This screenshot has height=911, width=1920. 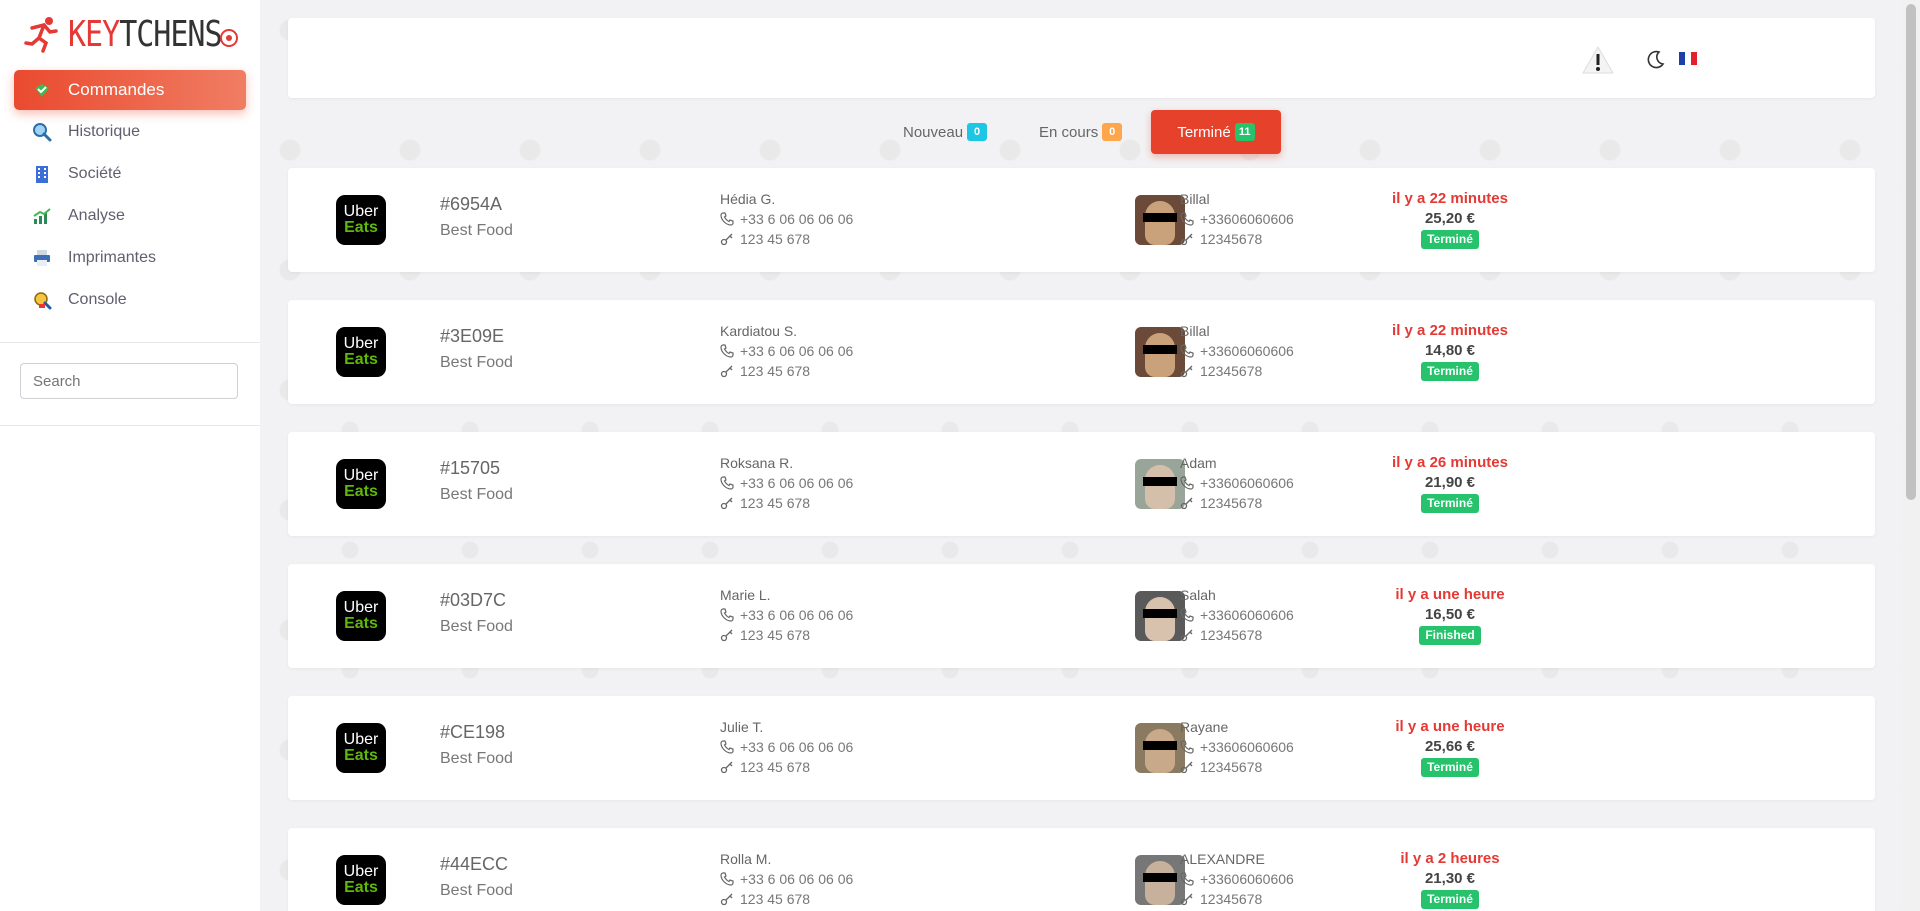 What do you see at coordinates (130, 216) in the screenshot?
I see `sidebar-item-analyse: Analyse` at bounding box center [130, 216].